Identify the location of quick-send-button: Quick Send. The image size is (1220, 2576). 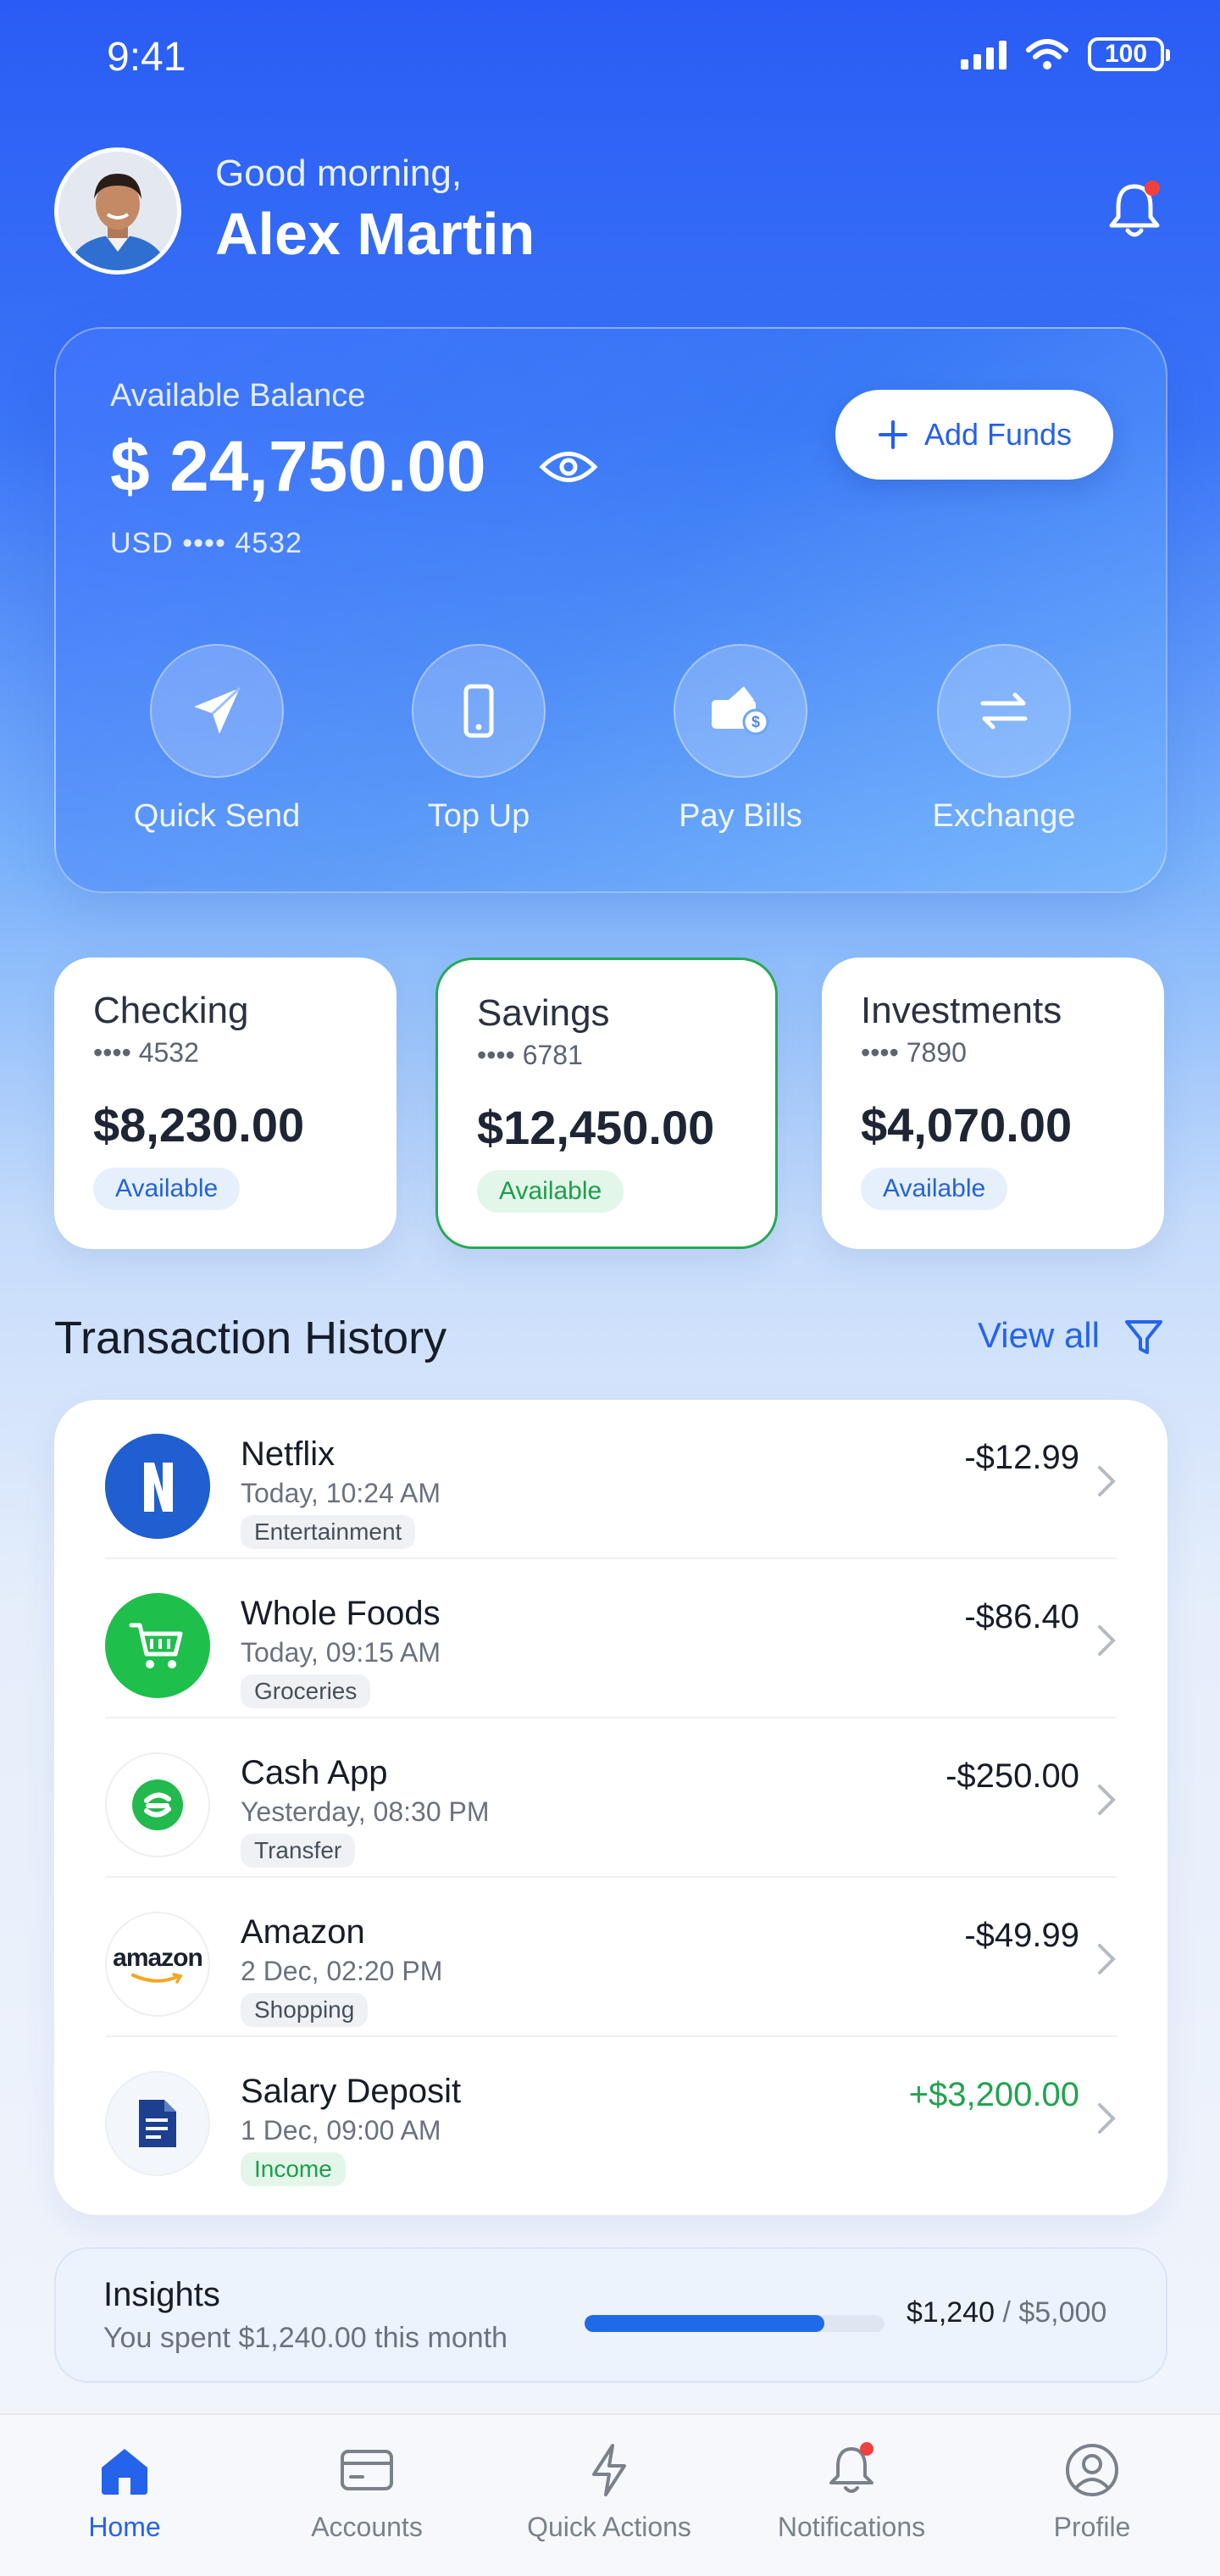
(217, 739).